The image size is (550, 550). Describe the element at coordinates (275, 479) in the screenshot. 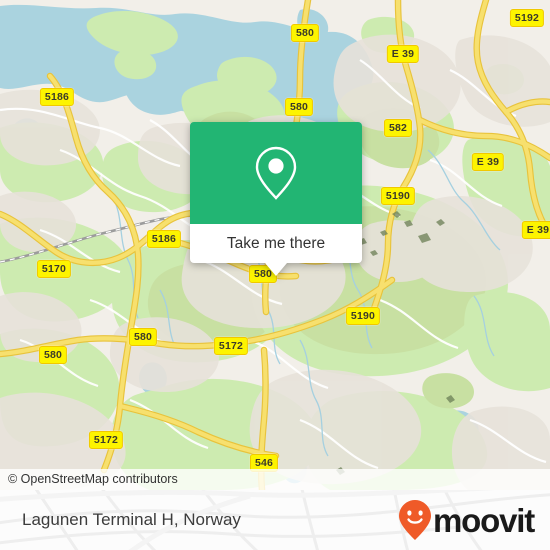

I see `osm-attribution: © OpenStreetMap contributors` at that location.